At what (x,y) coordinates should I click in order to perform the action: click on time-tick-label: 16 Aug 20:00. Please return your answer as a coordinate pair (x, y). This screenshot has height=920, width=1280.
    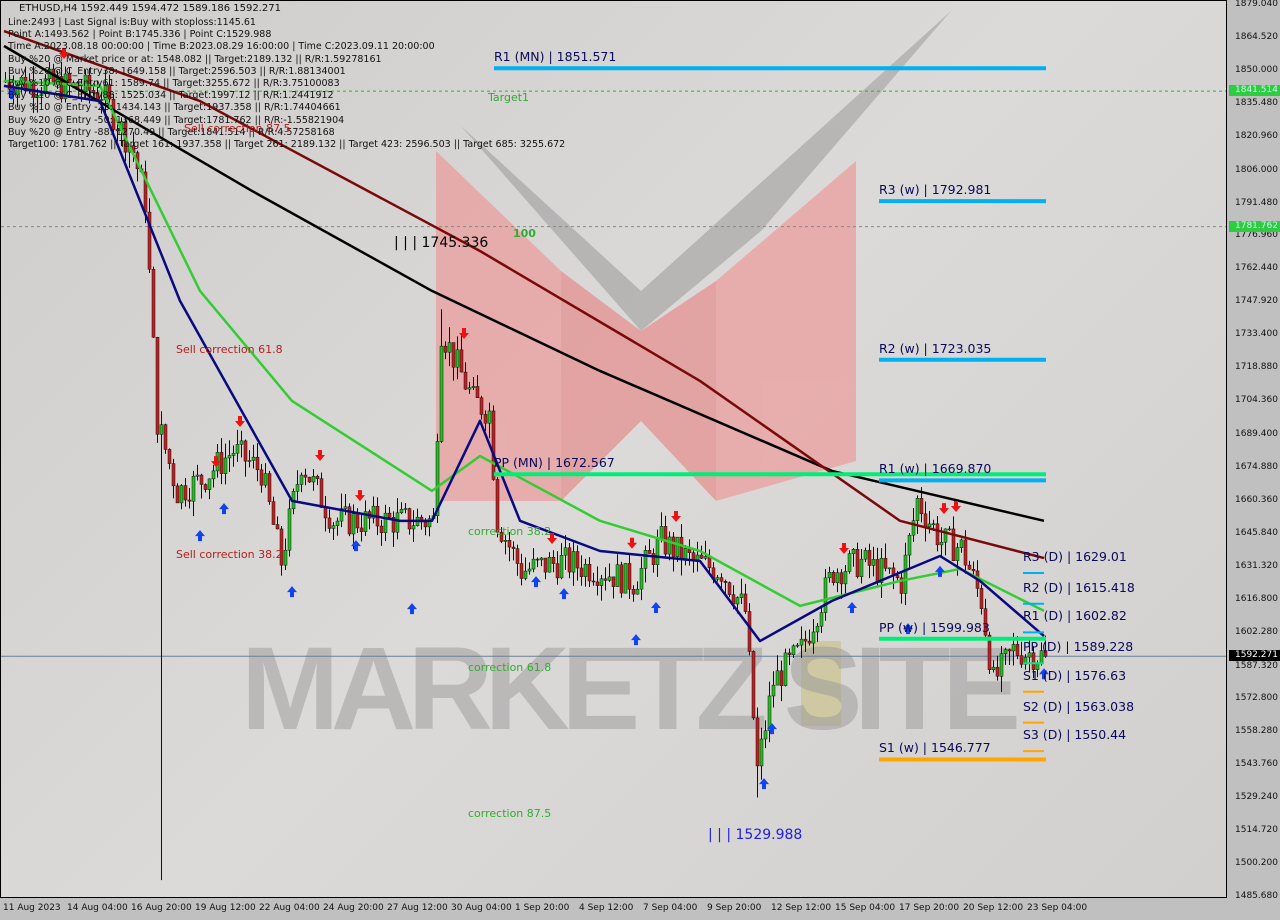
    Looking at the image, I should click on (161, 908).